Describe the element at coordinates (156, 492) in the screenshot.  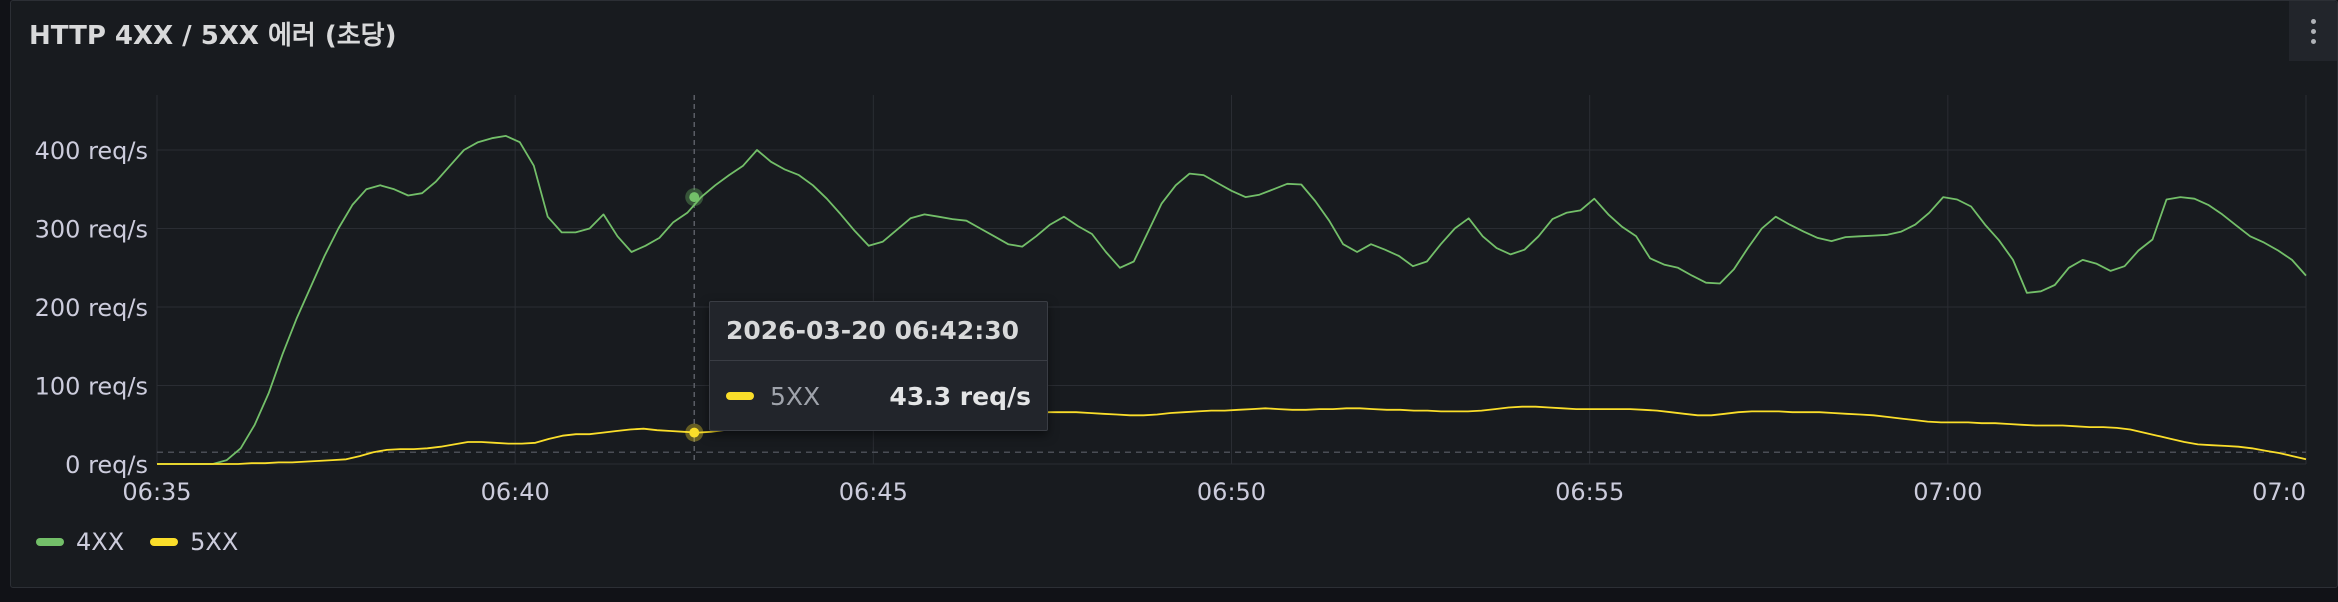
I see `x-tick-label: 06:35` at that location.